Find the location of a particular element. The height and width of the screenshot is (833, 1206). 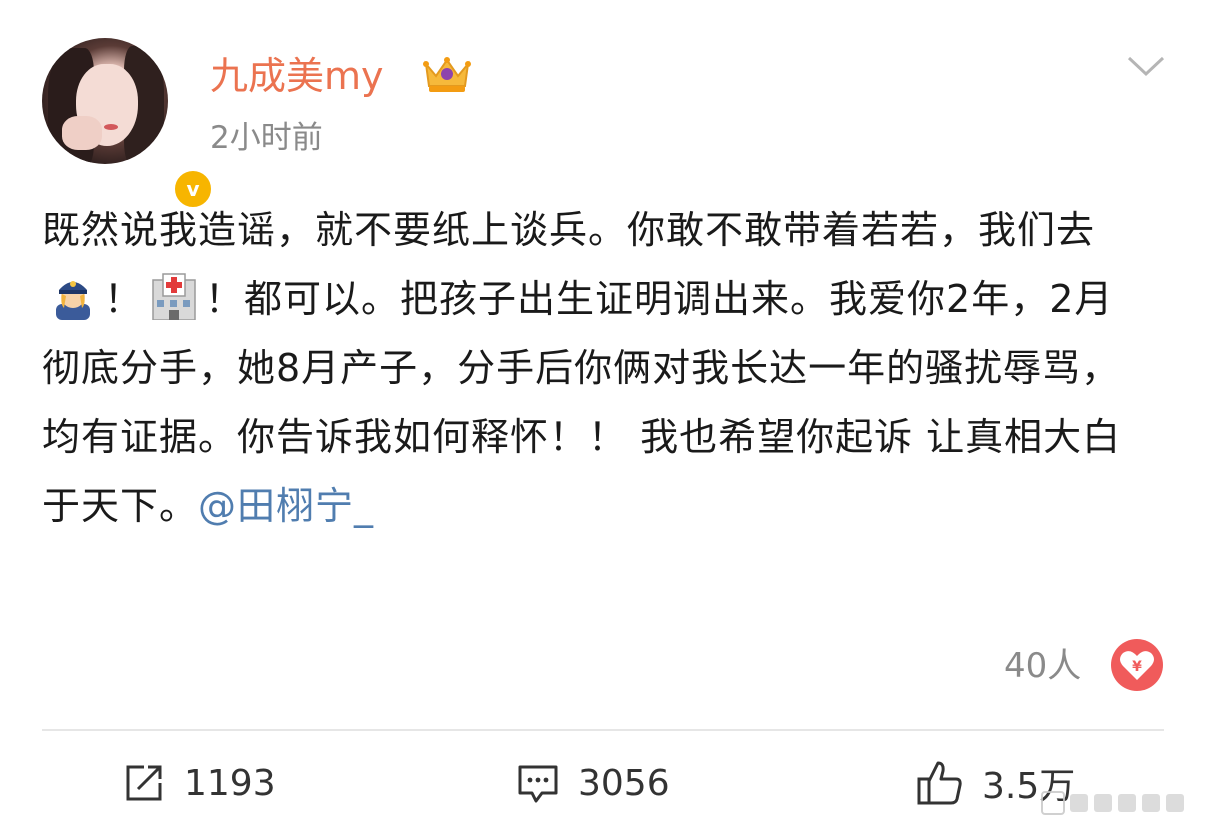

avatar: v is located at coordinates (128, 124).